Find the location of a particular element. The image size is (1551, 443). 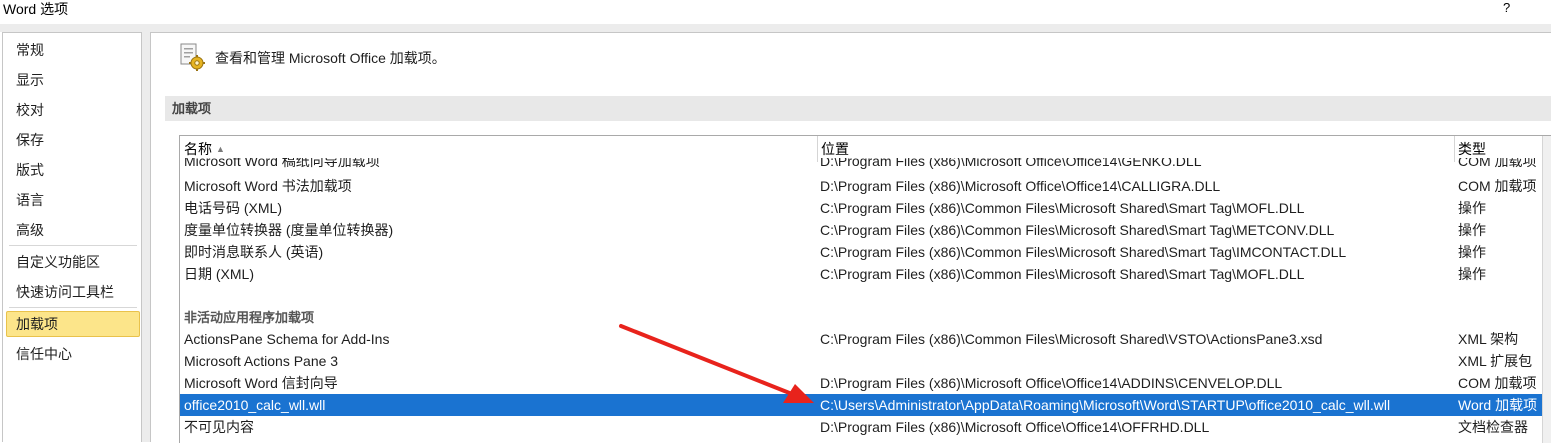

cell-name: ActionsPane Schema for Add-Ins is located at coordinates (287, 339).